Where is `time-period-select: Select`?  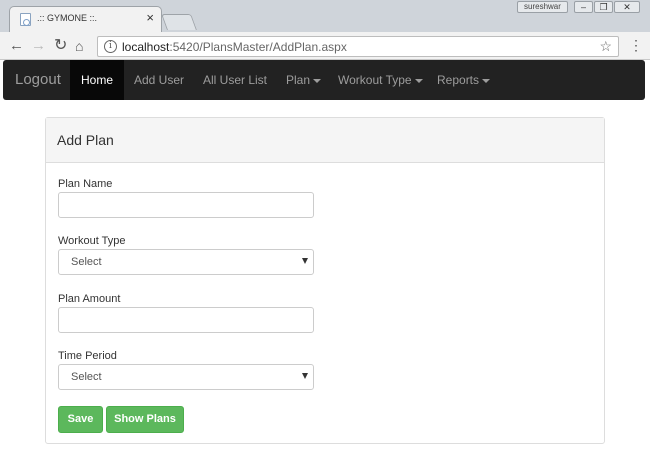 time-period-select: Select is located at coordinates (186, 377).